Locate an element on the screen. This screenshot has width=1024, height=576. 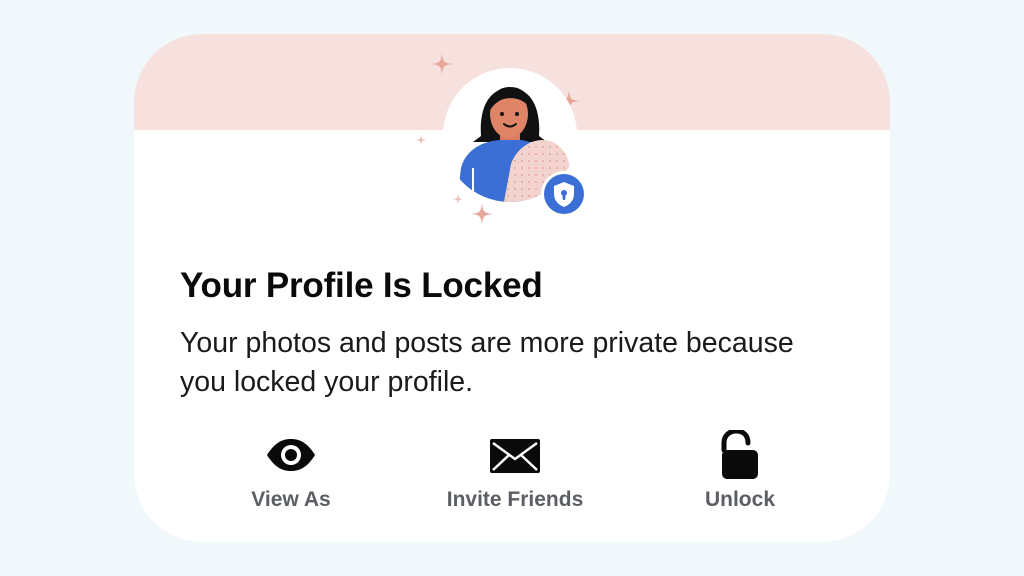
view-as-label: View As is located at coordinates (291, 499).